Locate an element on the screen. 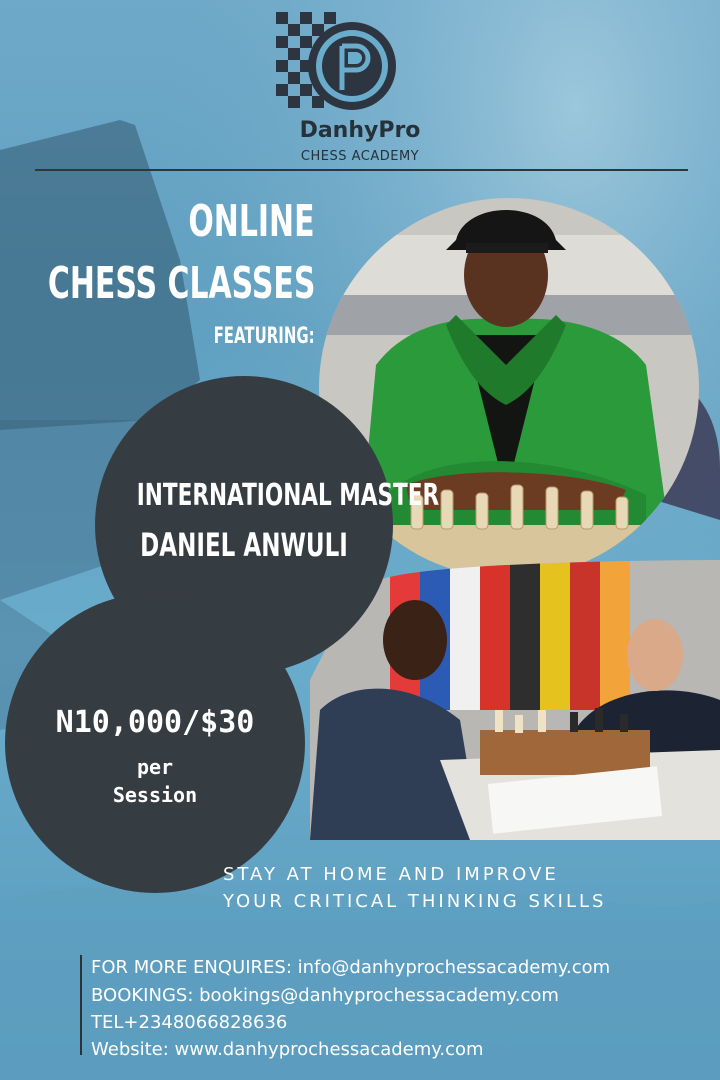  chessboard-logo-icon is located at coordinates (336, 61).